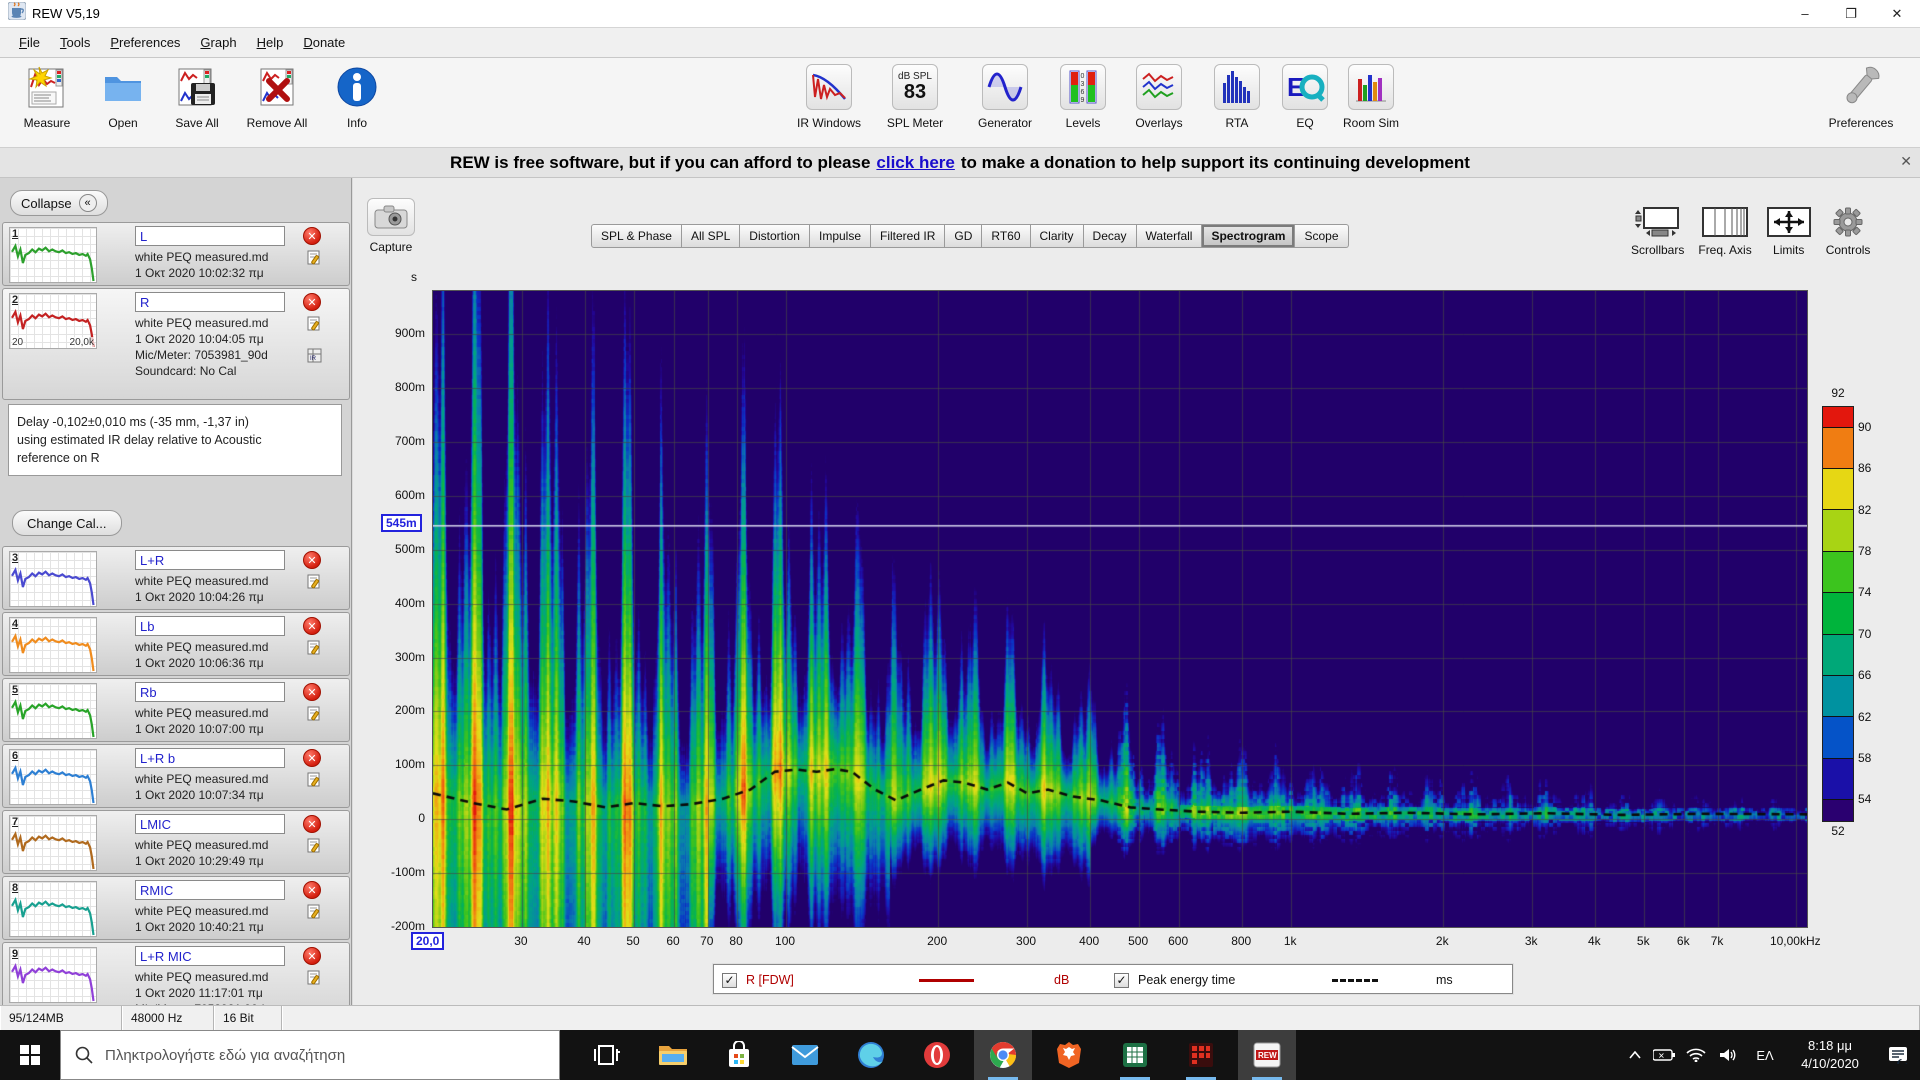 The width and height of the screenshot is (1920, 1080). What do you see at coordinates (75, 42) in the screenshot?
I see `menu-tools: Tools` at bounding box center [75, 42].